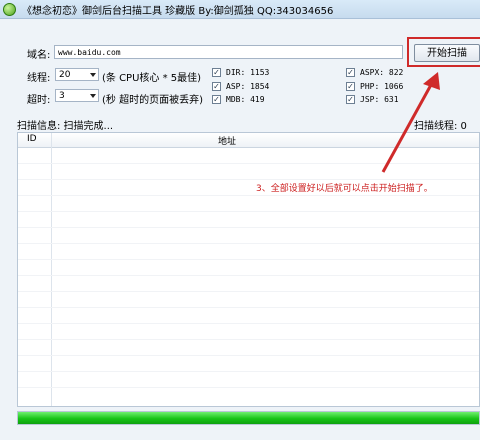 The width and height of the screenshot is (480, 440). Describe the element at coordinates (178, 11) in the screenshot. I see `window-title: 《想念初恋》御剑后台扫描工具 珍藏版 By:御剑孤独 QQ:343034656` at that location.